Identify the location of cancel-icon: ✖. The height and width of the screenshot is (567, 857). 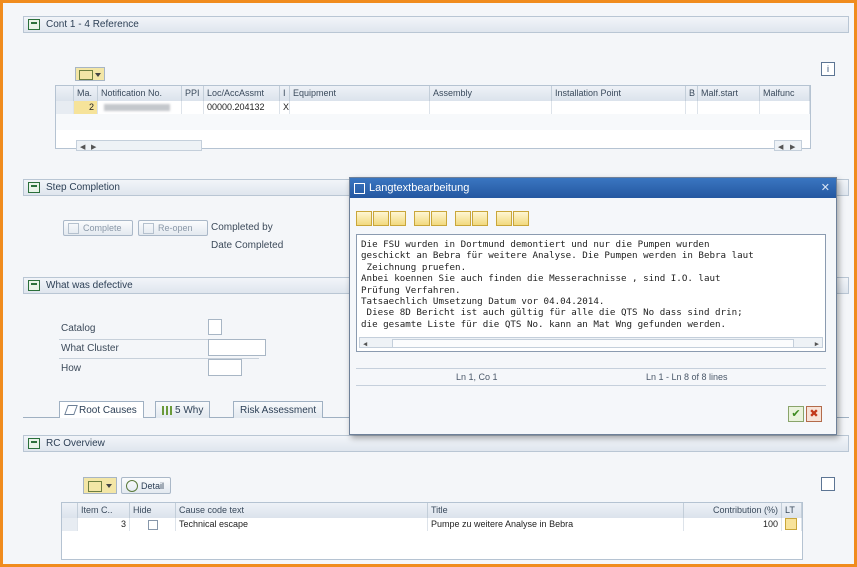
(814, 414).